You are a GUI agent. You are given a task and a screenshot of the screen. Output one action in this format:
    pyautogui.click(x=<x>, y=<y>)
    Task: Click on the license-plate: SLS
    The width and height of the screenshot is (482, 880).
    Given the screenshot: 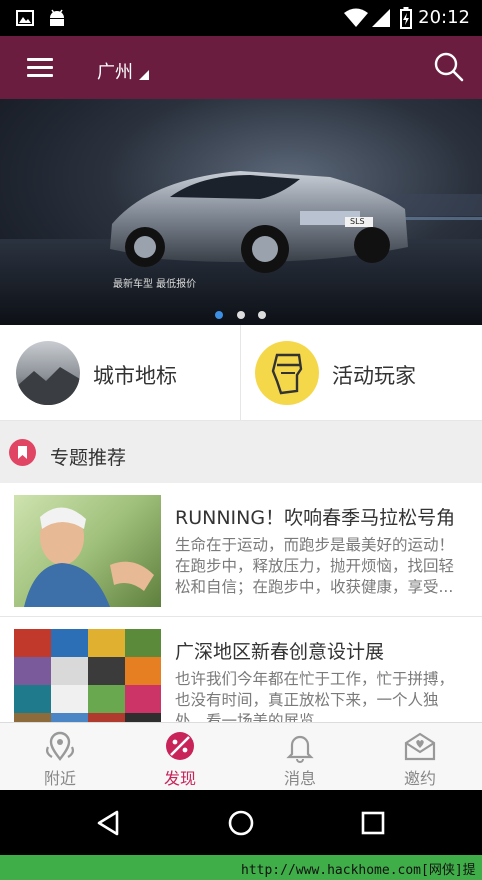 What is the action you would take?
    pyautogui.click(x=357, y=221)
    